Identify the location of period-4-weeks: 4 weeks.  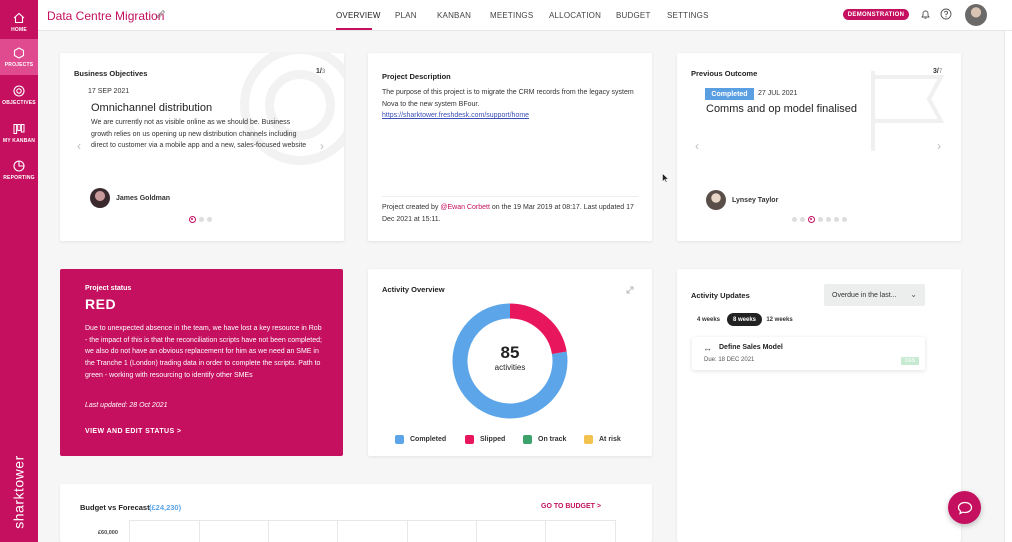
(708, 319).